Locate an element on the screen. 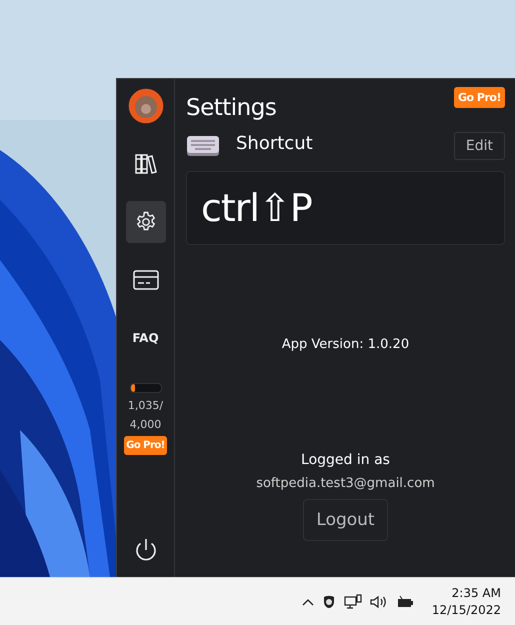  window-title: Settings is located at coordinates (231, 108).